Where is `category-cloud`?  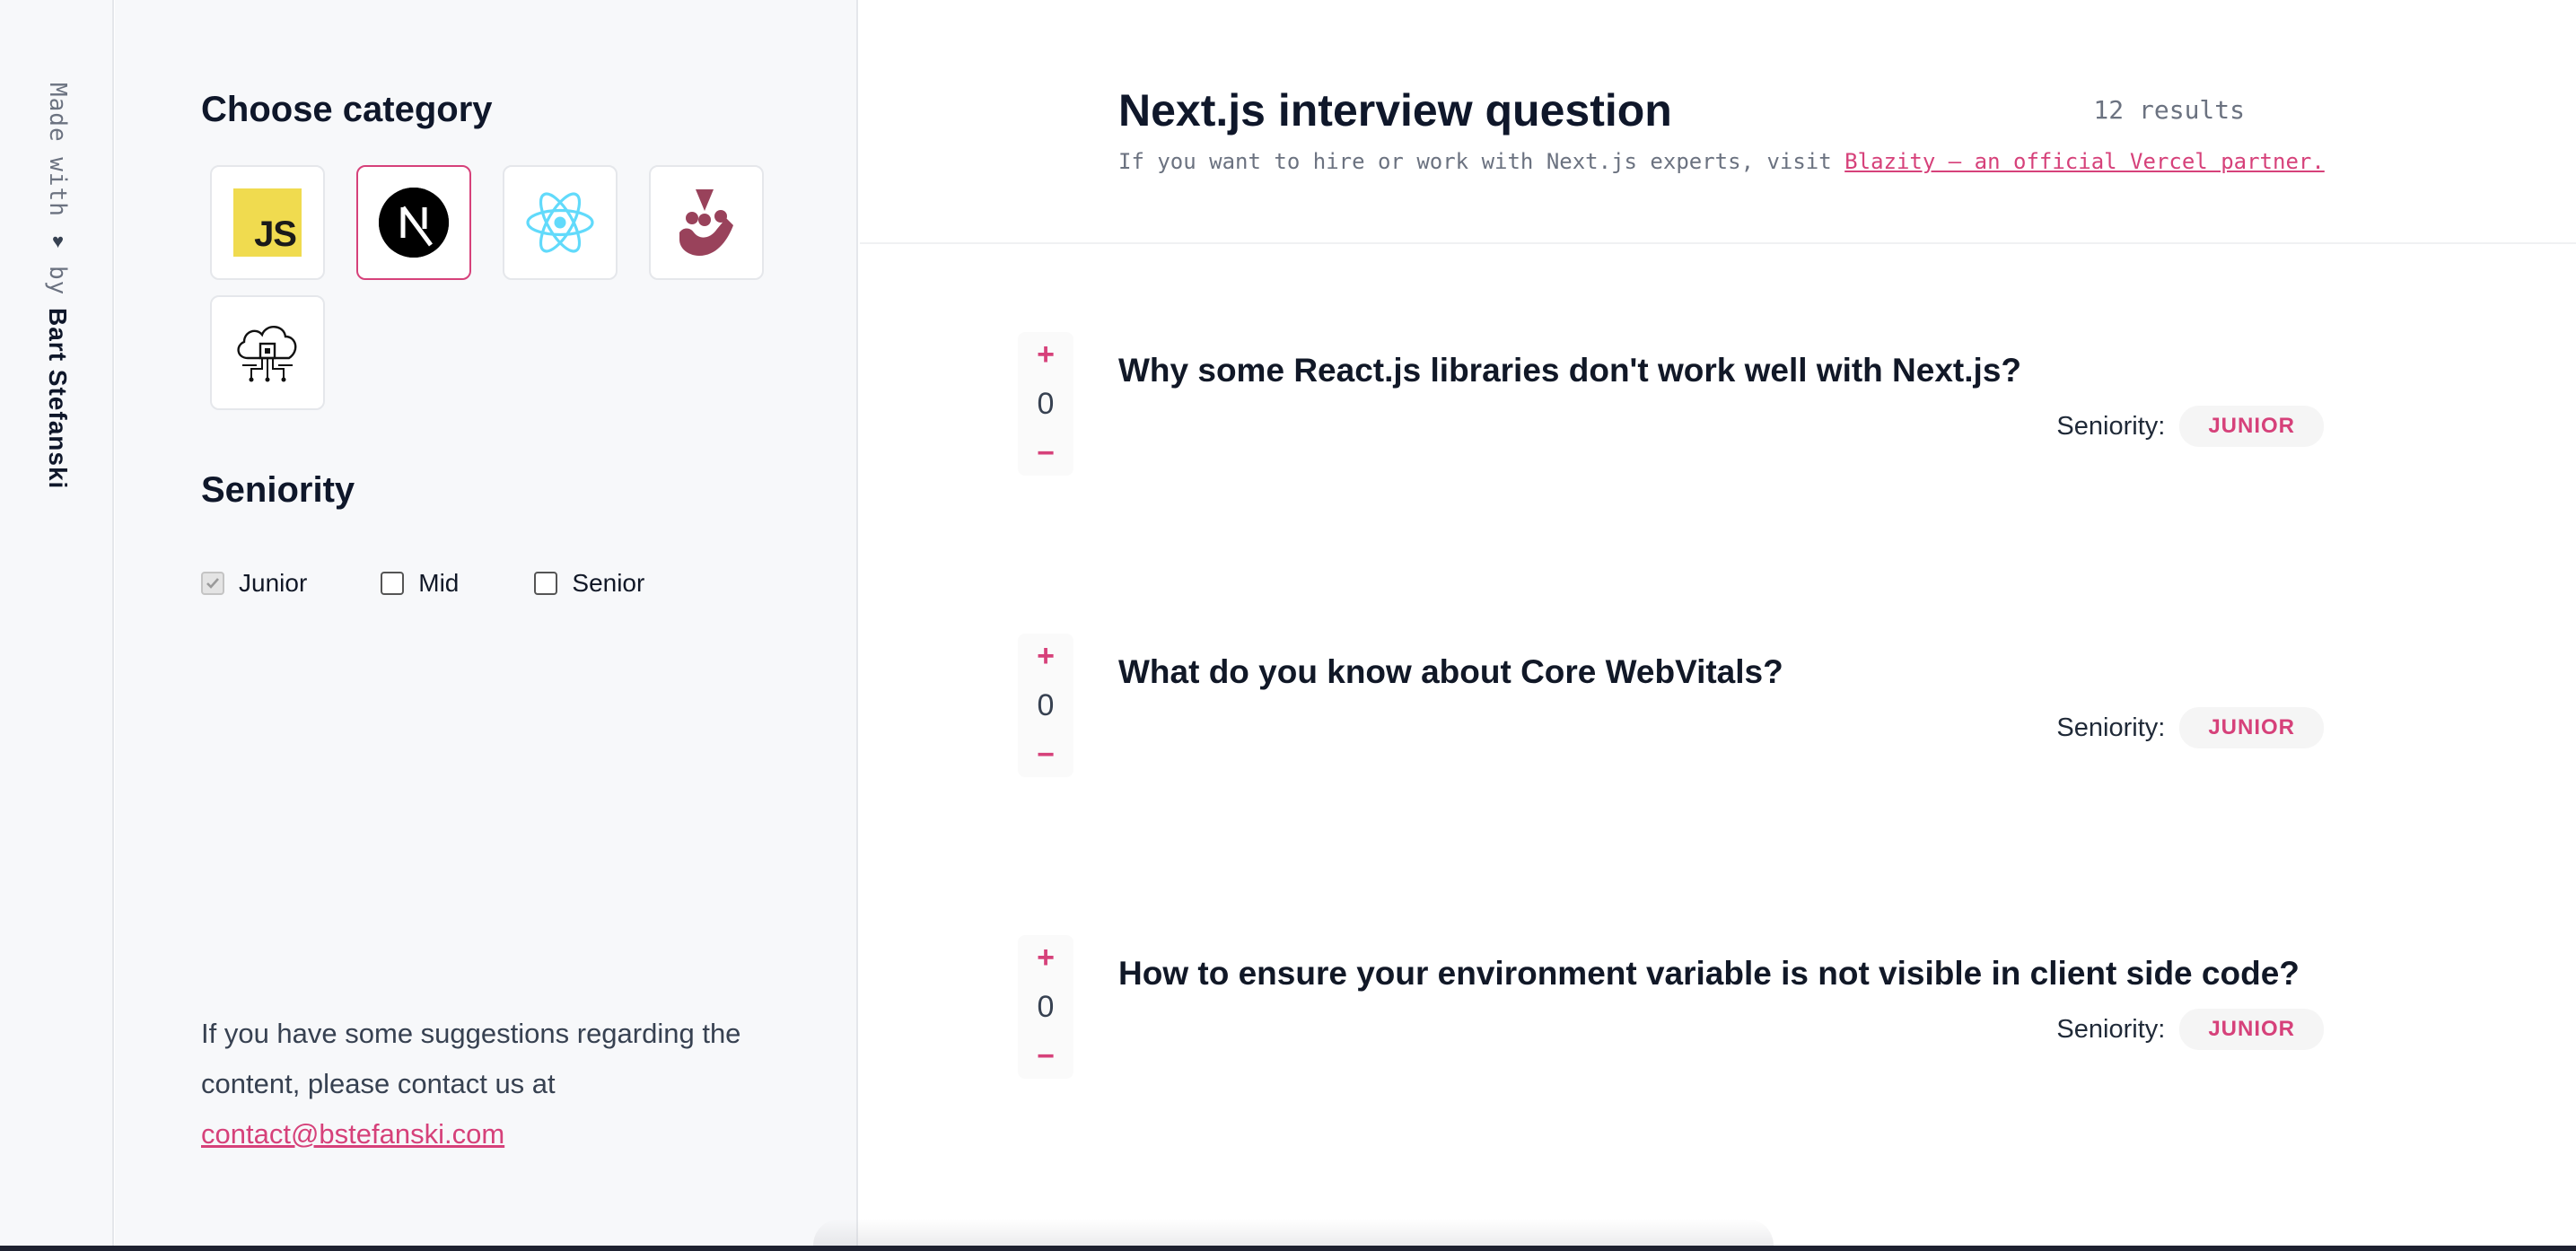 category-cloud is located at coordinates (267, 353).